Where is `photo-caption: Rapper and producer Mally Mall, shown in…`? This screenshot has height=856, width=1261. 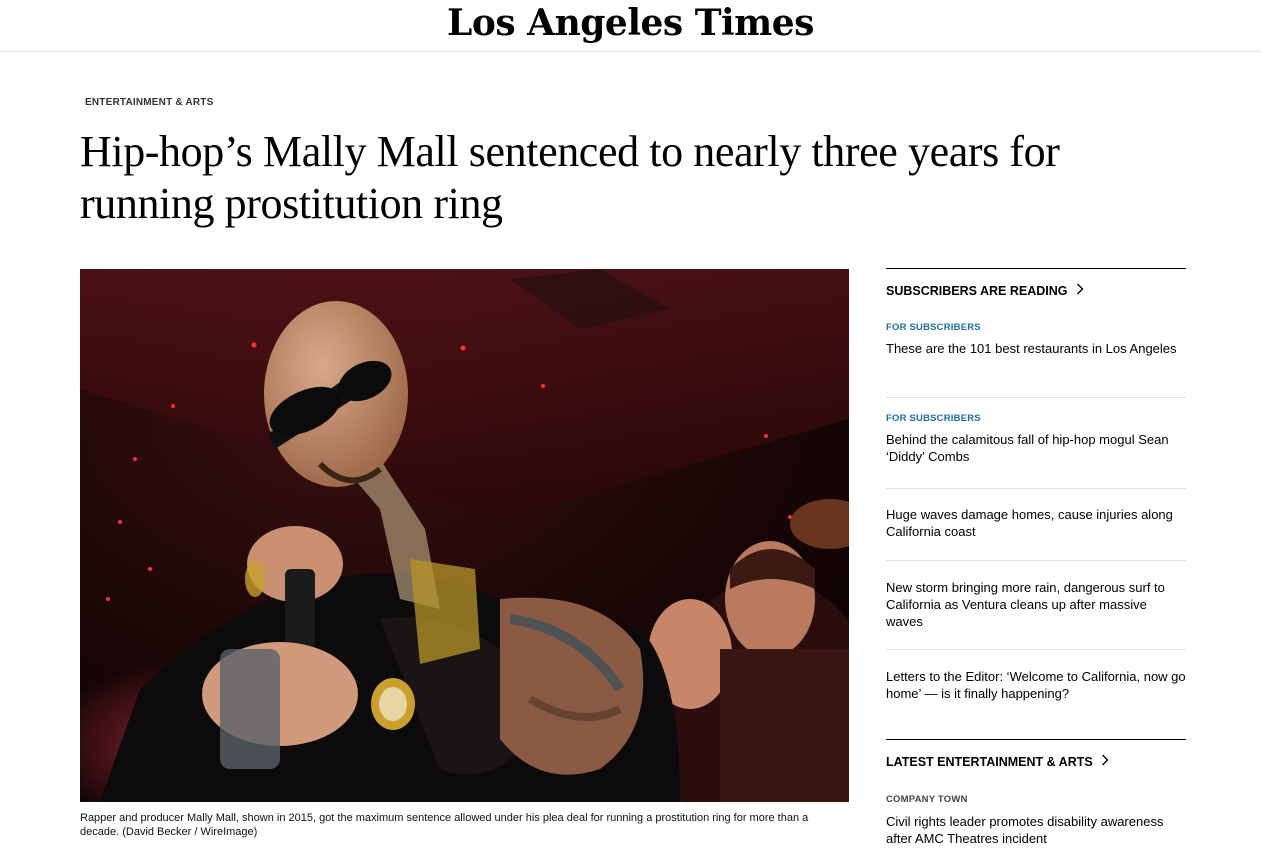
photo-caption: Rapper and producer Mally Mall, shown in… is located at coordinates (465, 825).